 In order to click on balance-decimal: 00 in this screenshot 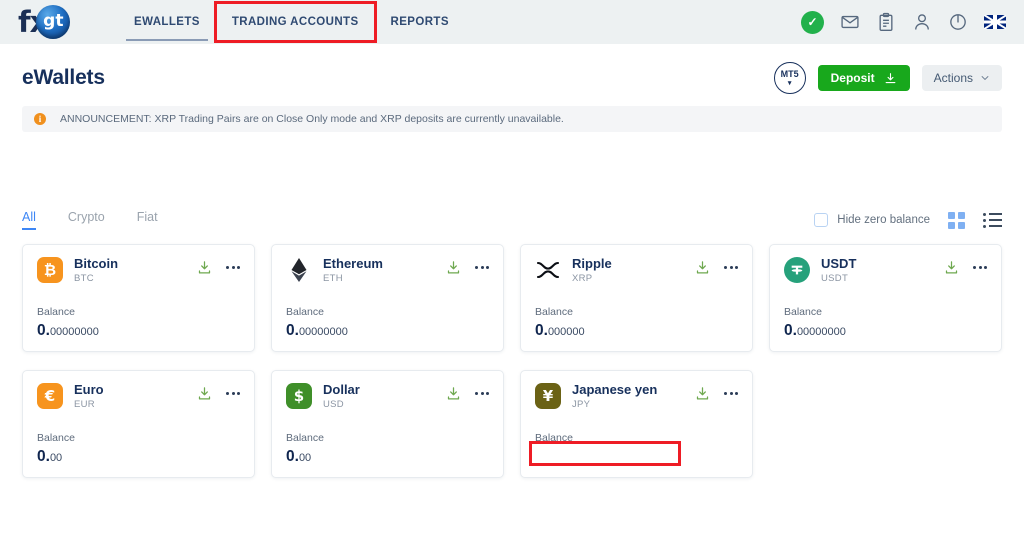, I will do `click(56, 457)`.